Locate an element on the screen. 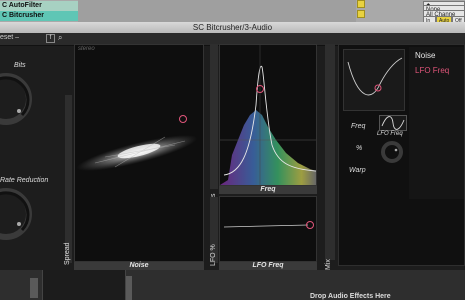 This screenshot has width=465, height=300. track-autofilter: C AutoFilter is located at coordinates (39, 6).